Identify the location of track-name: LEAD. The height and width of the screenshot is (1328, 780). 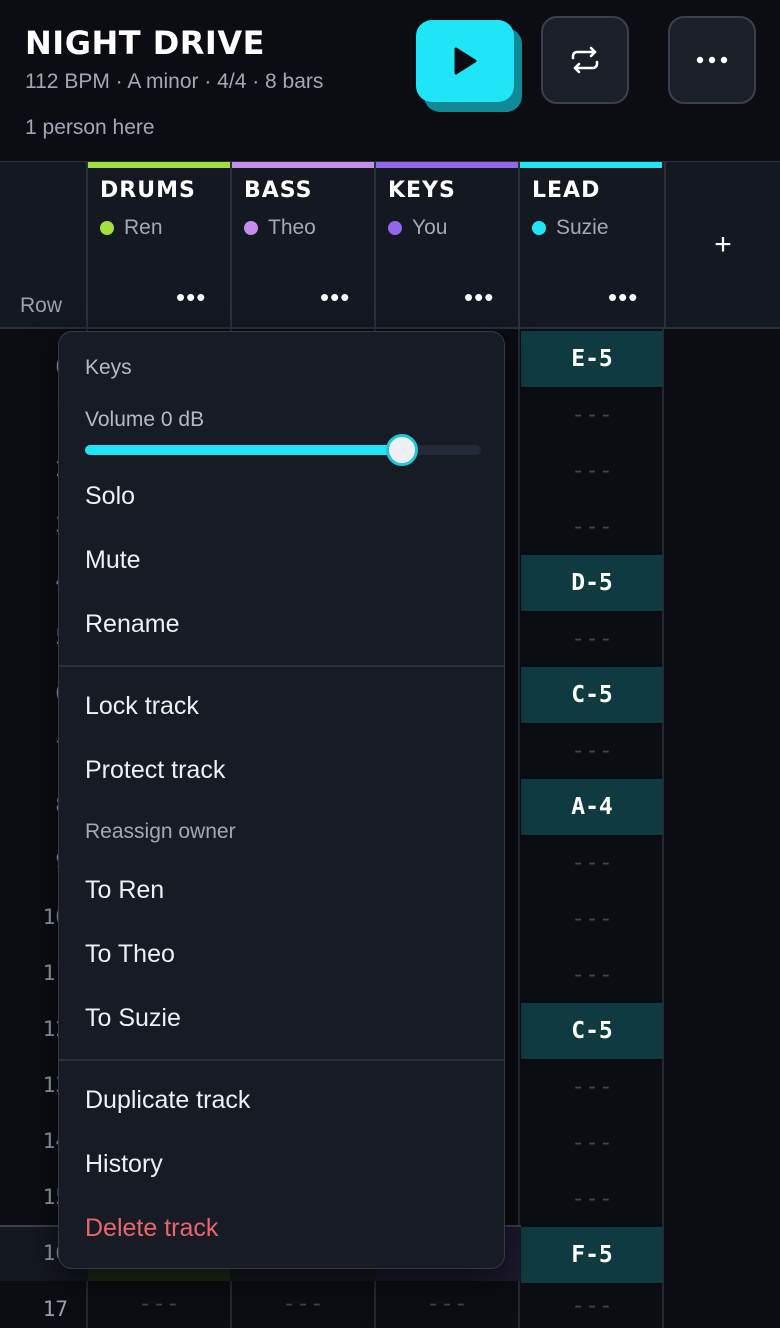
(566, 190).